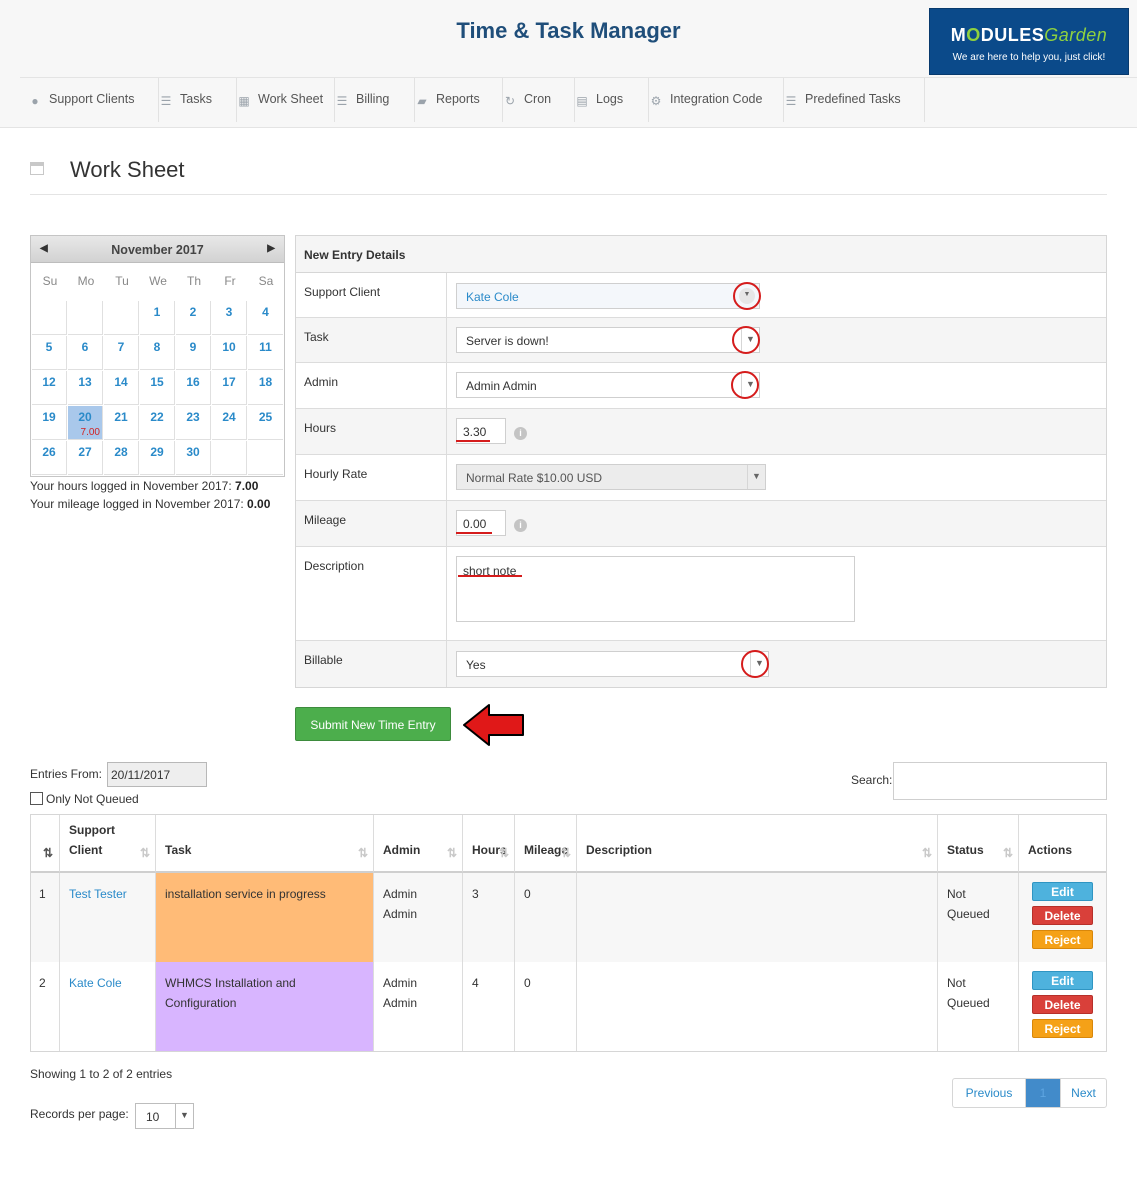 This screenshot has height=1187, width=1137. What do you see at coordinates (265, 423) in the screenshot?
I see `calendar-day: 25` at bounding box center [265, 423].